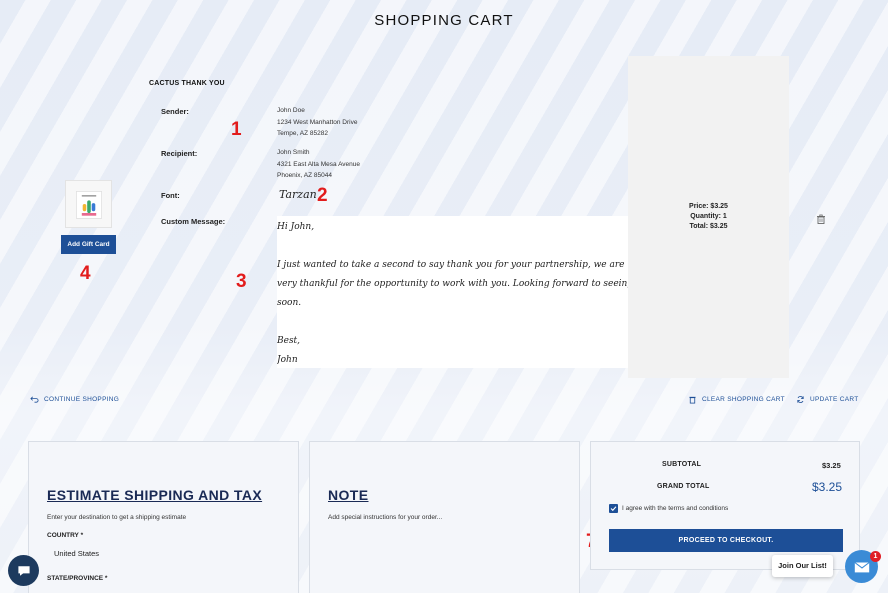 This screenshot has height=593, width=888. What do you see at coordinates (170, 195) in the screenshot?
I see `font-label: Font:` at bounding box center [170, 195].